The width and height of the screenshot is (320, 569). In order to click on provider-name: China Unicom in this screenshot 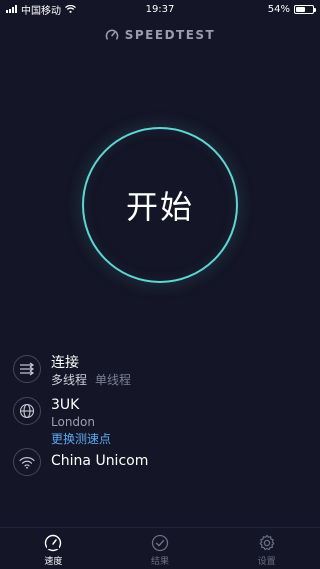, I will do `click(100, 461)`.